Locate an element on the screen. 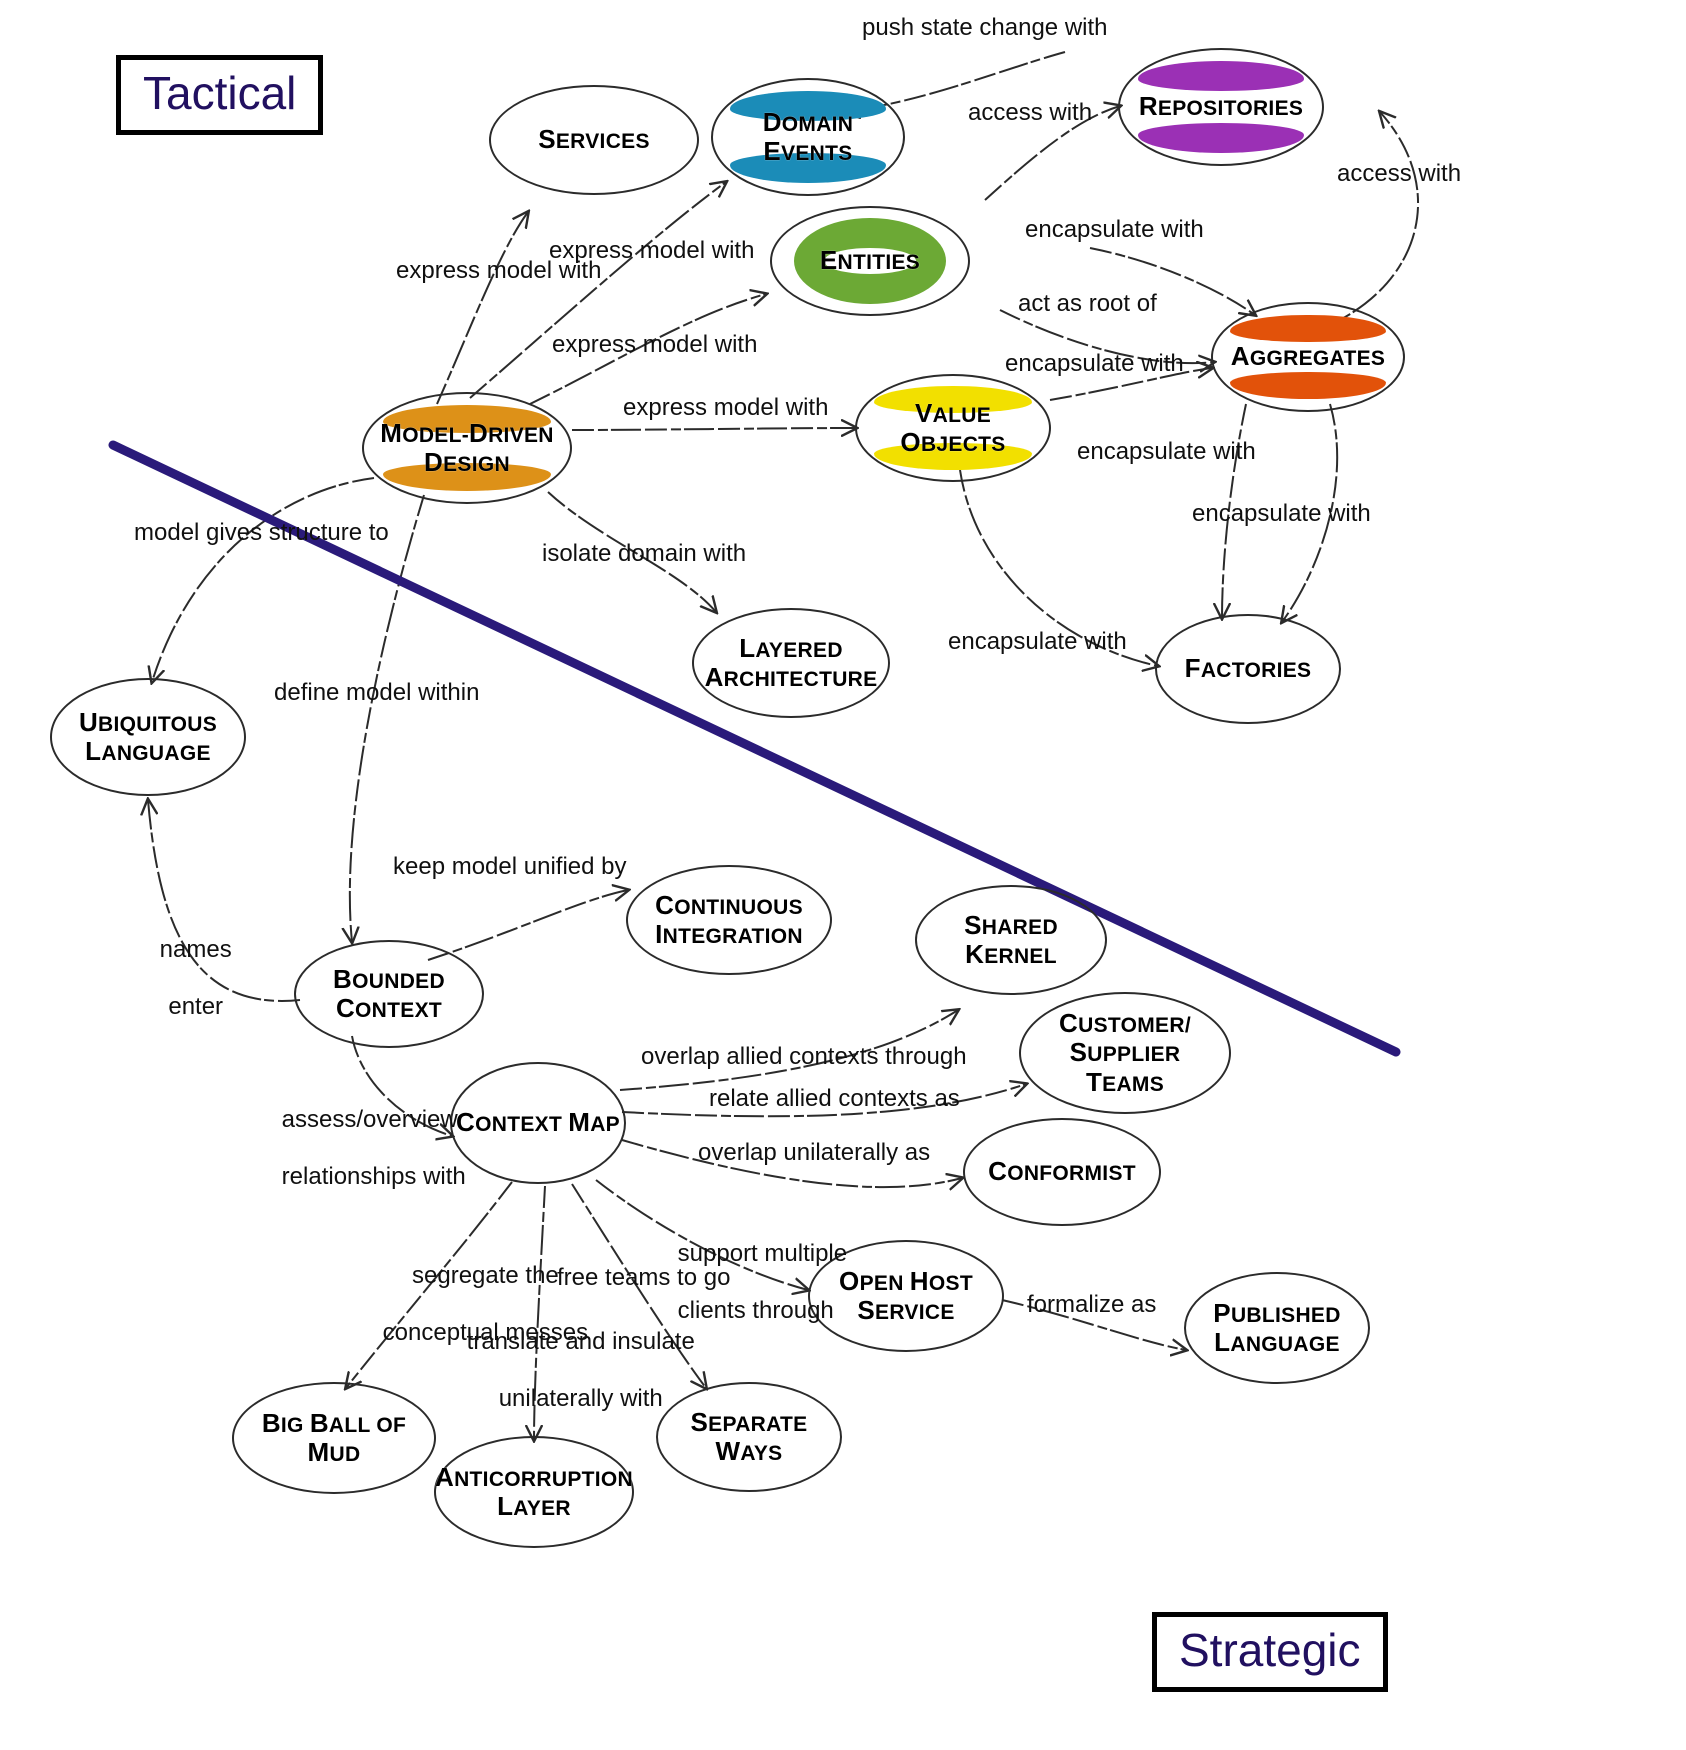 The height and width of the screenshot is (1750, 1686). assess-overview-line2: relationships with is located at coordinates (373, 1176).